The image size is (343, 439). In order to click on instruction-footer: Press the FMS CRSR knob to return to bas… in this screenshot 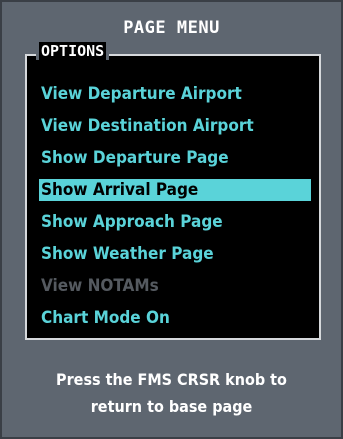, I will do `click(171, 393)`.